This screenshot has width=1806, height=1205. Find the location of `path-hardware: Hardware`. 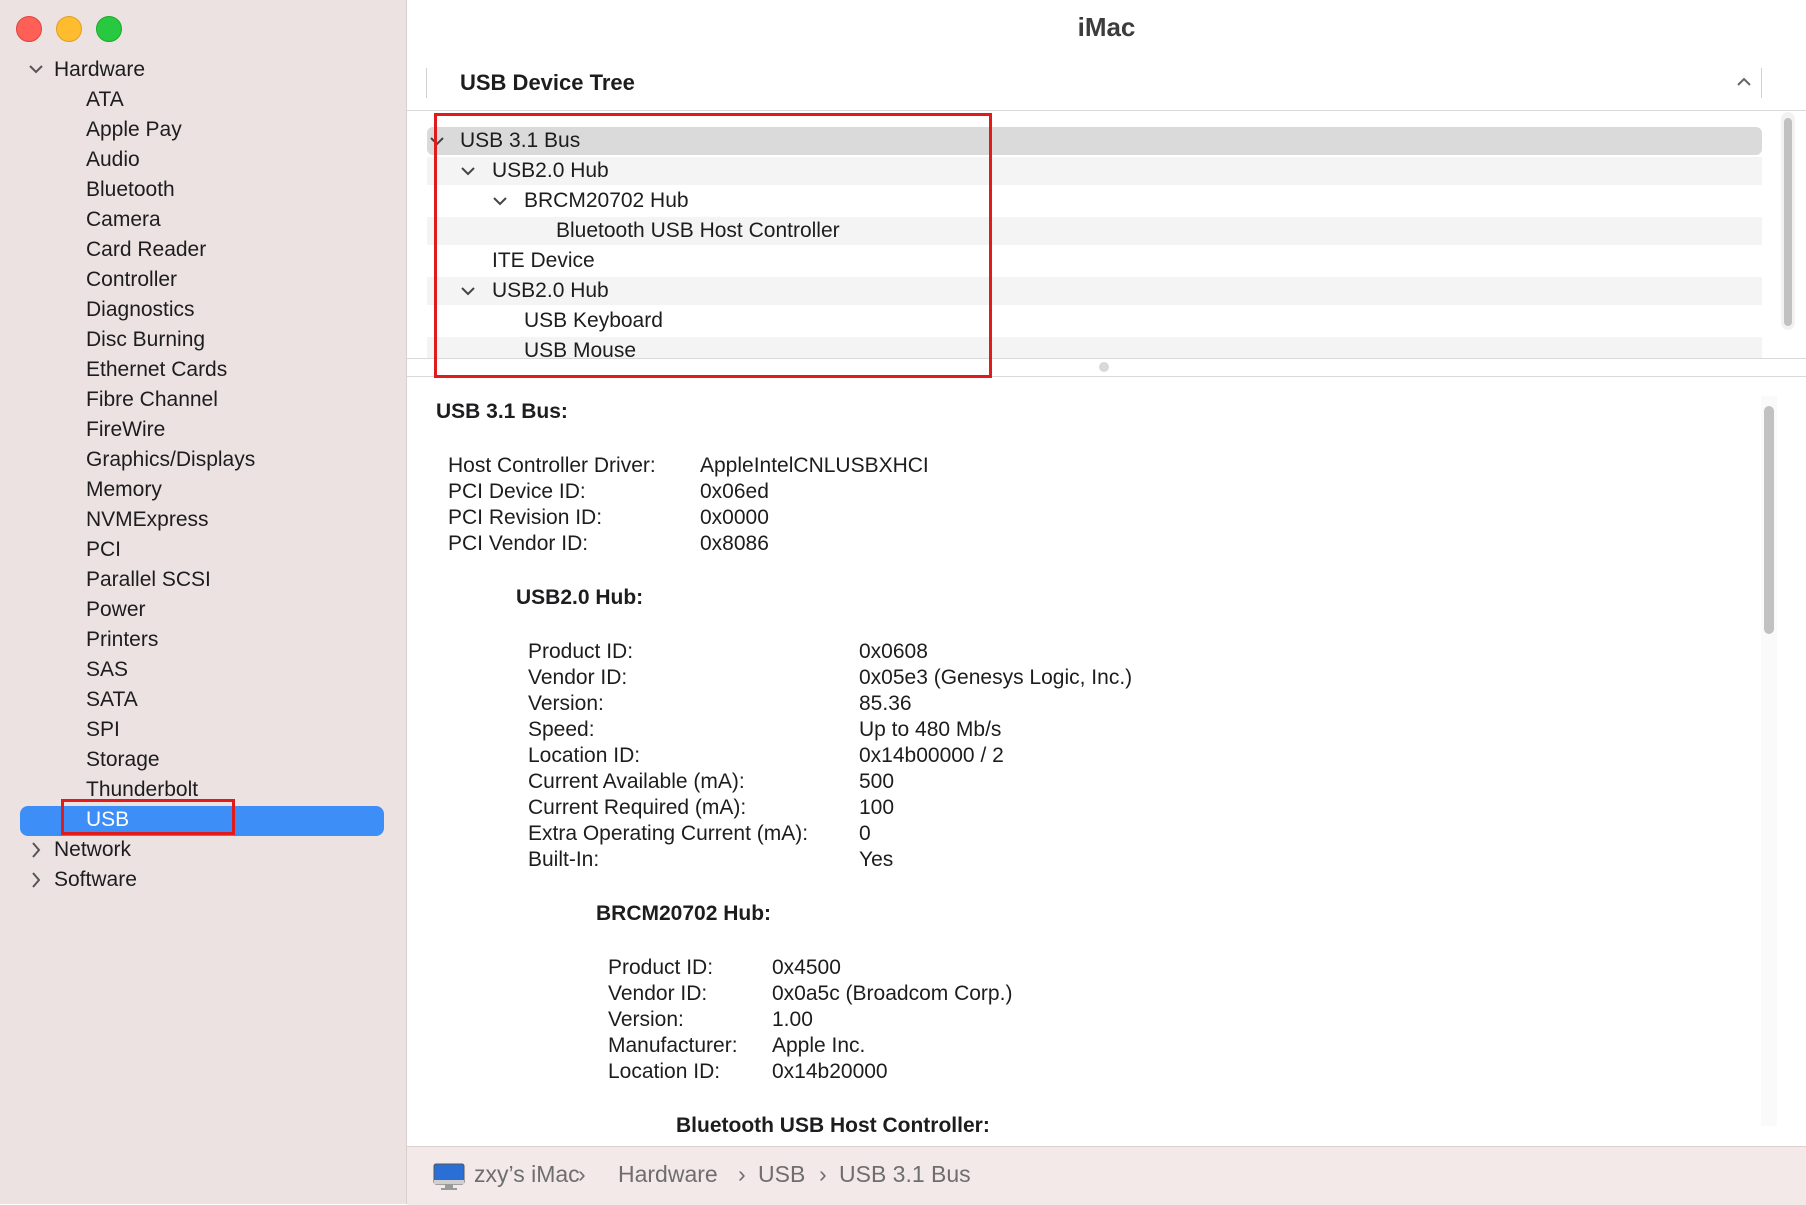

path-hardware: Hardware is located at coordinates (668, 1174).